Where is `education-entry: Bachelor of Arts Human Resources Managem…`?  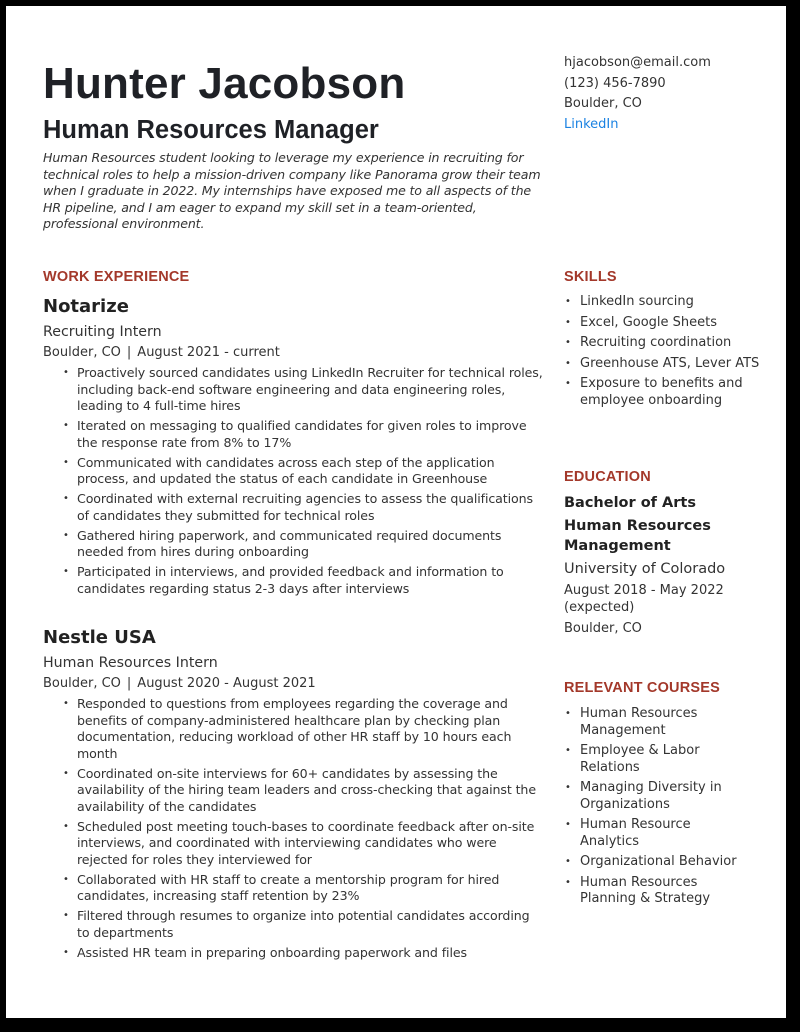 education-entry: Bachelor of Arts Human Resources Managem… is located at coordinates (669, 565).